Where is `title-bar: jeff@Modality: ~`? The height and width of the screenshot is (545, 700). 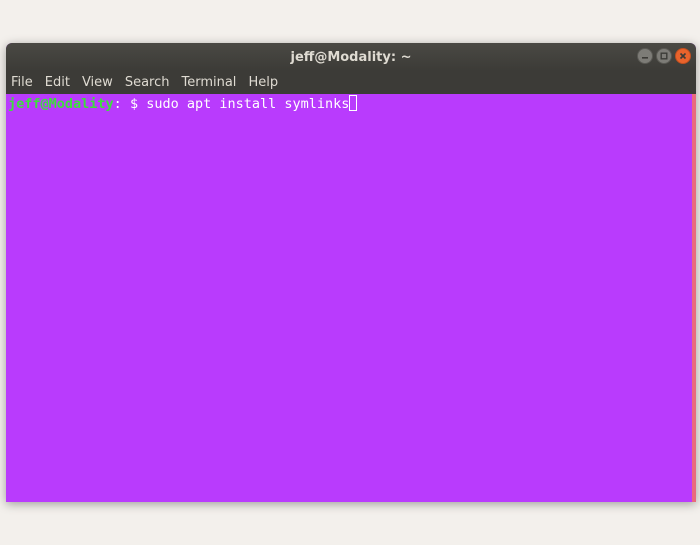
title-bar: jeff@Modality: ~ is located at coordinates (351, 57).